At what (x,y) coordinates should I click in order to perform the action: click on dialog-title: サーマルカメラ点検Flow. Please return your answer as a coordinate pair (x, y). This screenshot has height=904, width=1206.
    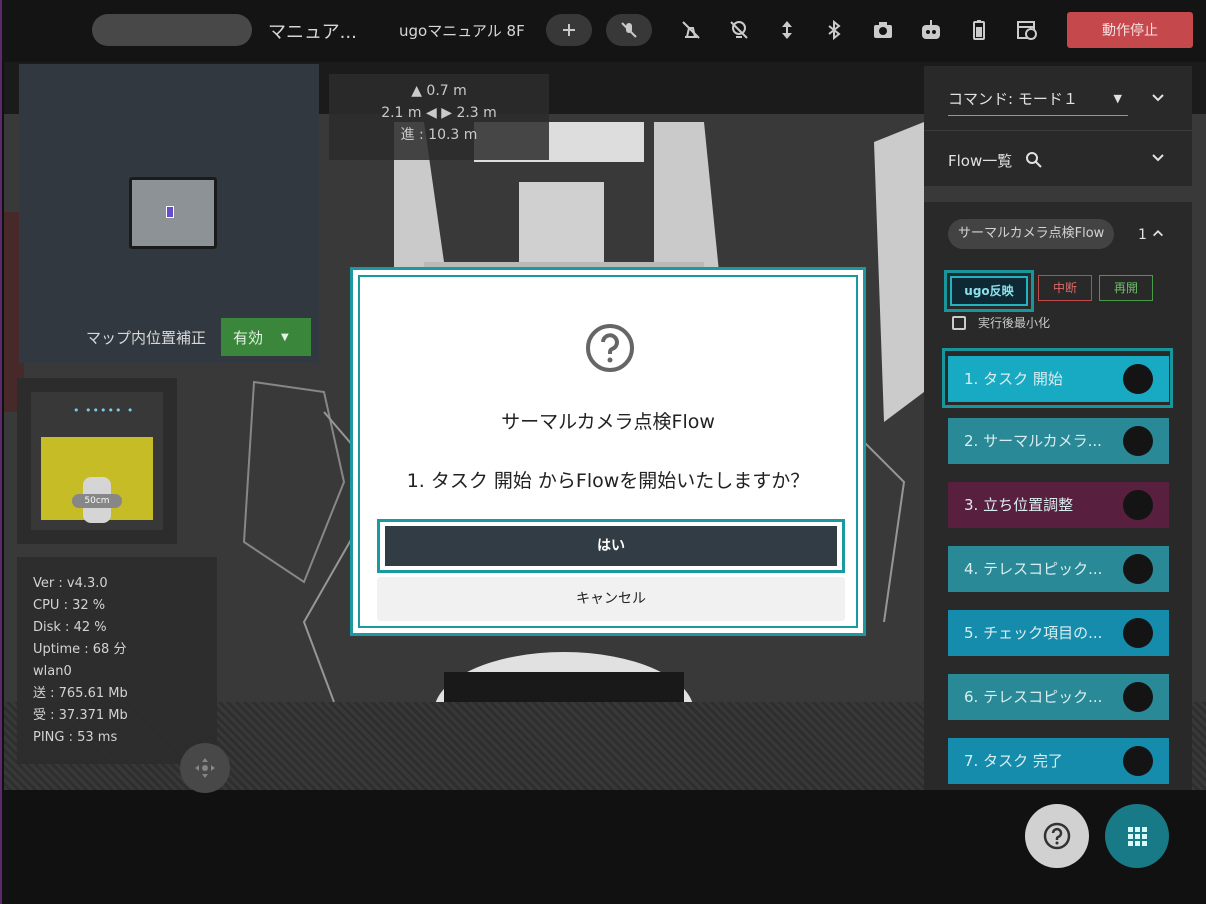
    Looking at the image, I should click on (608, 422).